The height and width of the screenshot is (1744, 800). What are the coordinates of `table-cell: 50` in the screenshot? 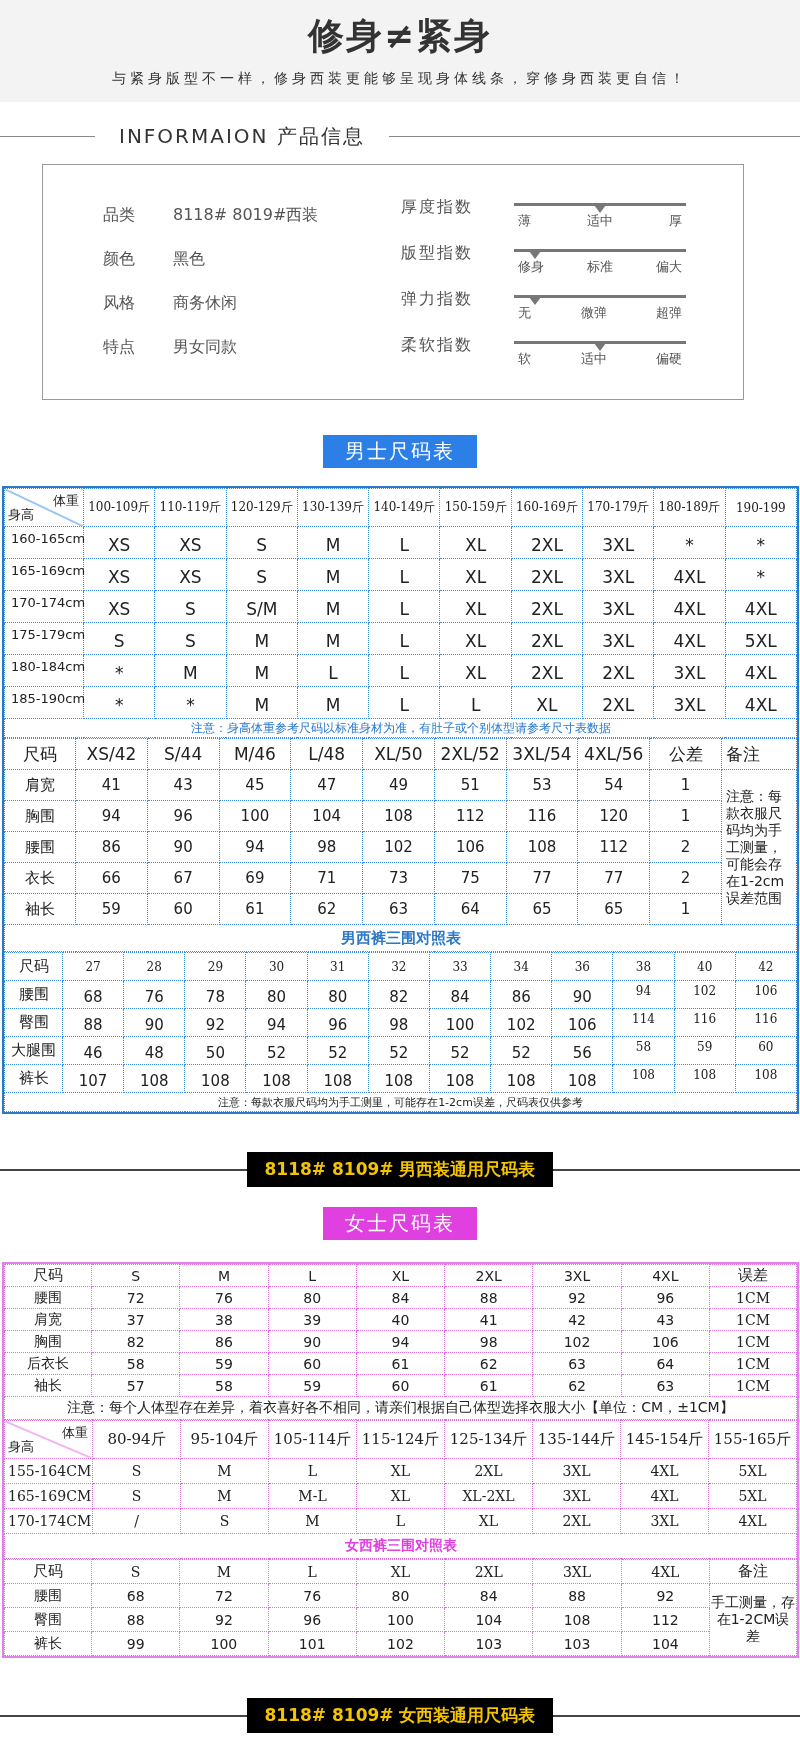 It's located at (215, 1050).